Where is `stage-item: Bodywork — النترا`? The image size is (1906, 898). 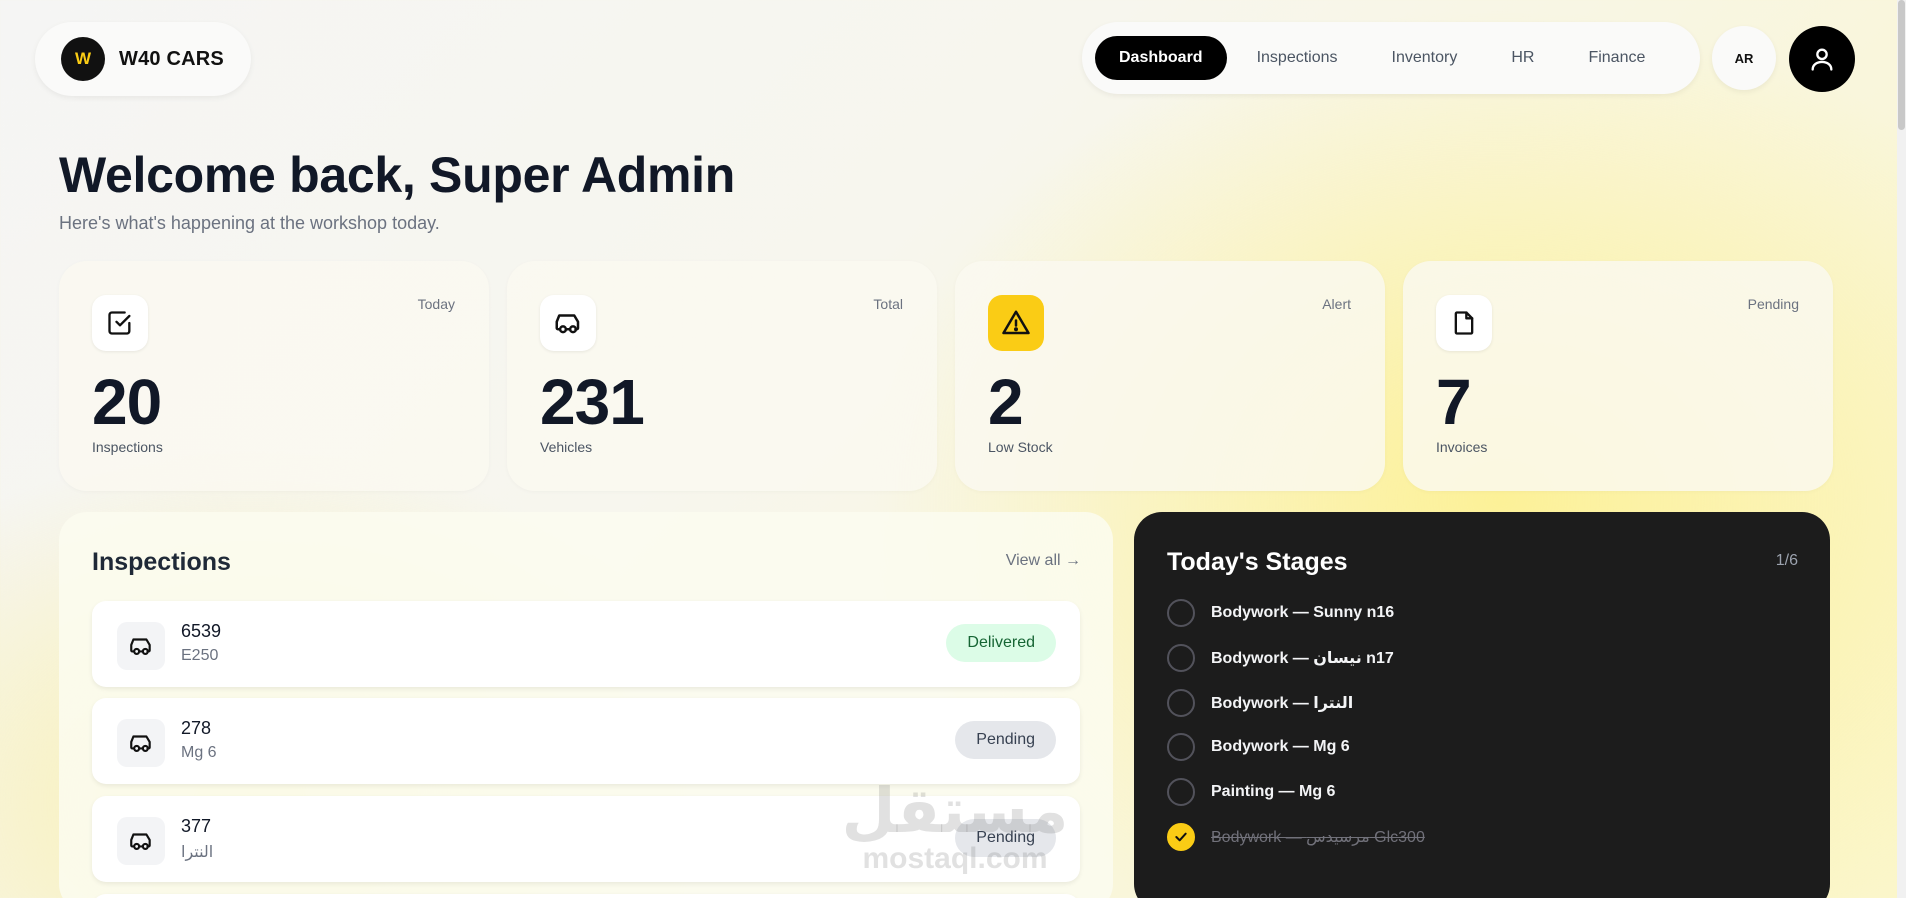 stage-item: Bodywork — النترا is located at coordinates (1260, 703).